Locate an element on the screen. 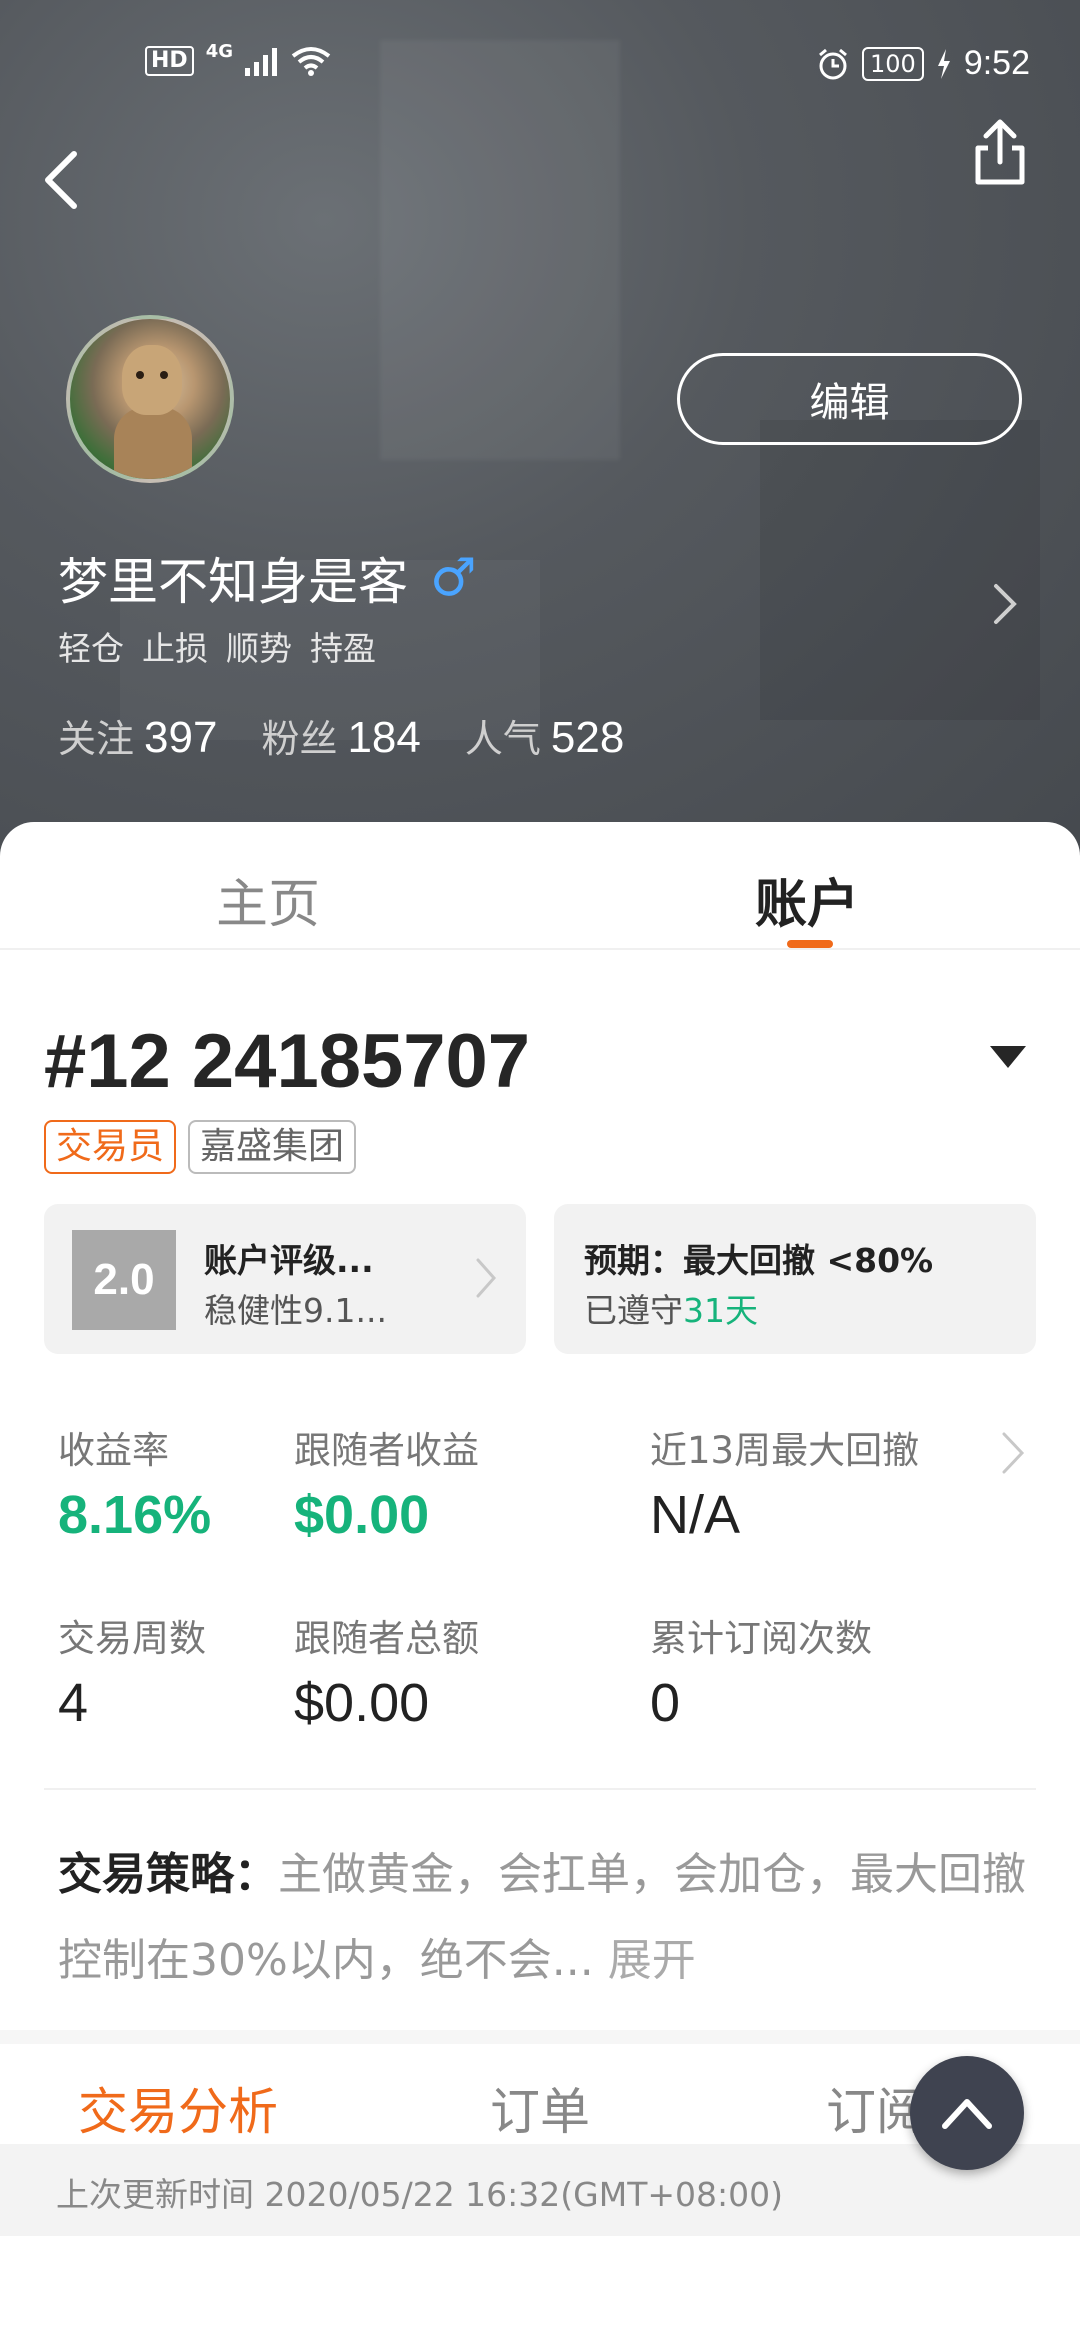 The height and width of the screenshot is (2340, 1080). metric-value: 4 is located at coordinates (73, 1703).